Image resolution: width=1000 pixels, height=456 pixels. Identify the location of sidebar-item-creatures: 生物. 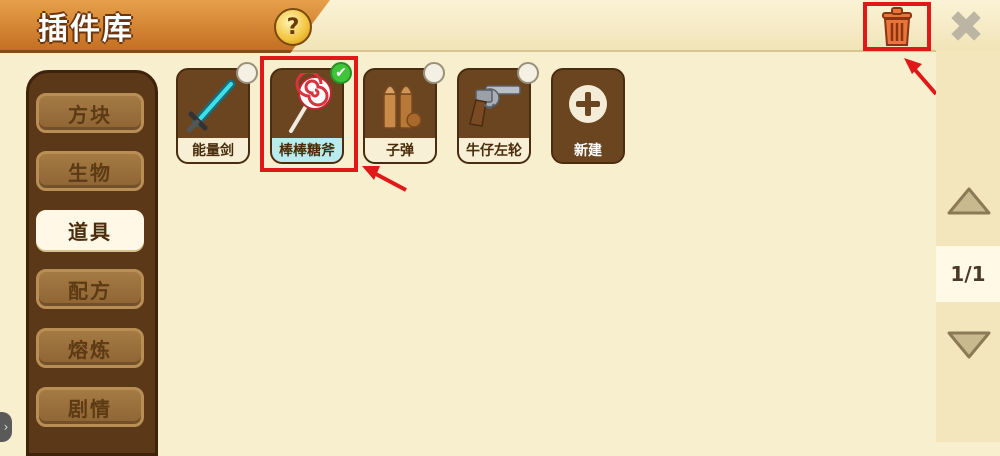
(90, 171).